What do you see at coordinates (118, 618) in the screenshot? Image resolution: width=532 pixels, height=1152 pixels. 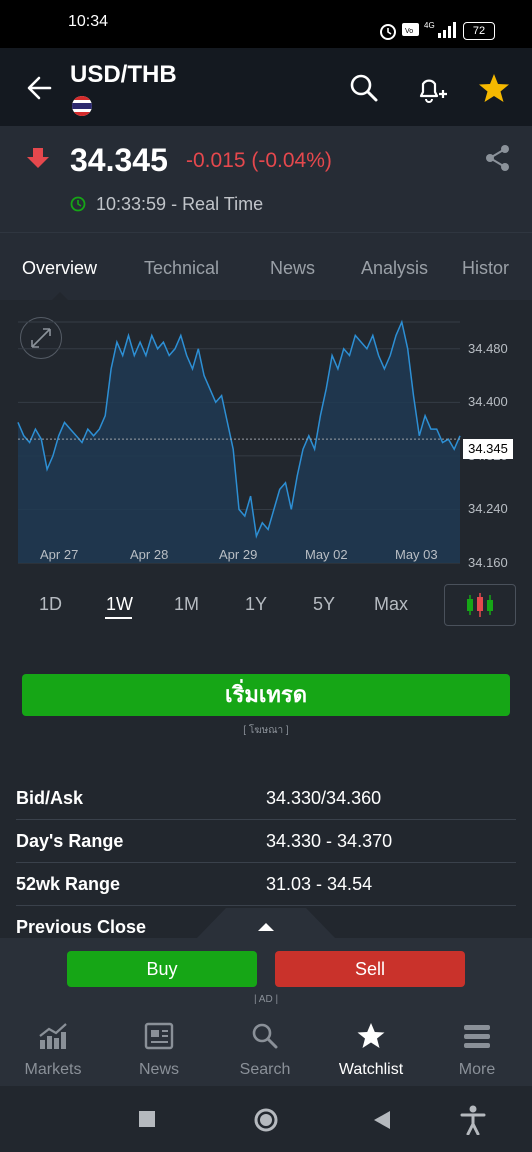 I see `range-active-underline` at bounding box center [118, 618].